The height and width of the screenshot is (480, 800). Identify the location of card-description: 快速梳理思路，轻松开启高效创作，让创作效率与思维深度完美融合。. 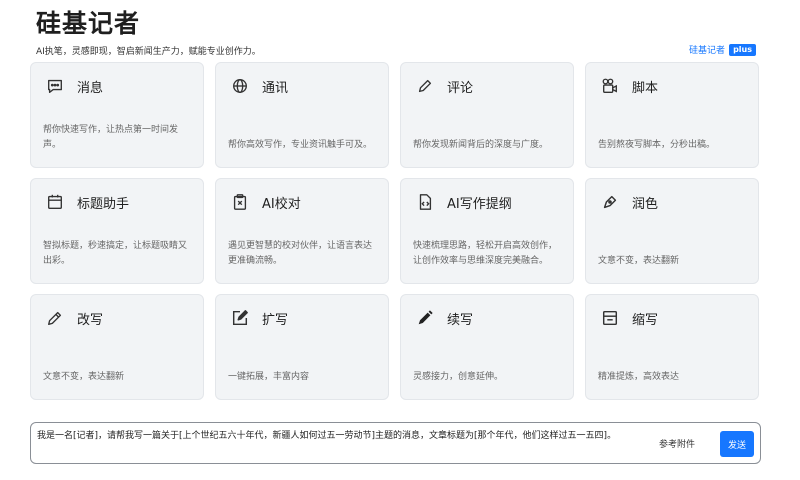
(485, 253).